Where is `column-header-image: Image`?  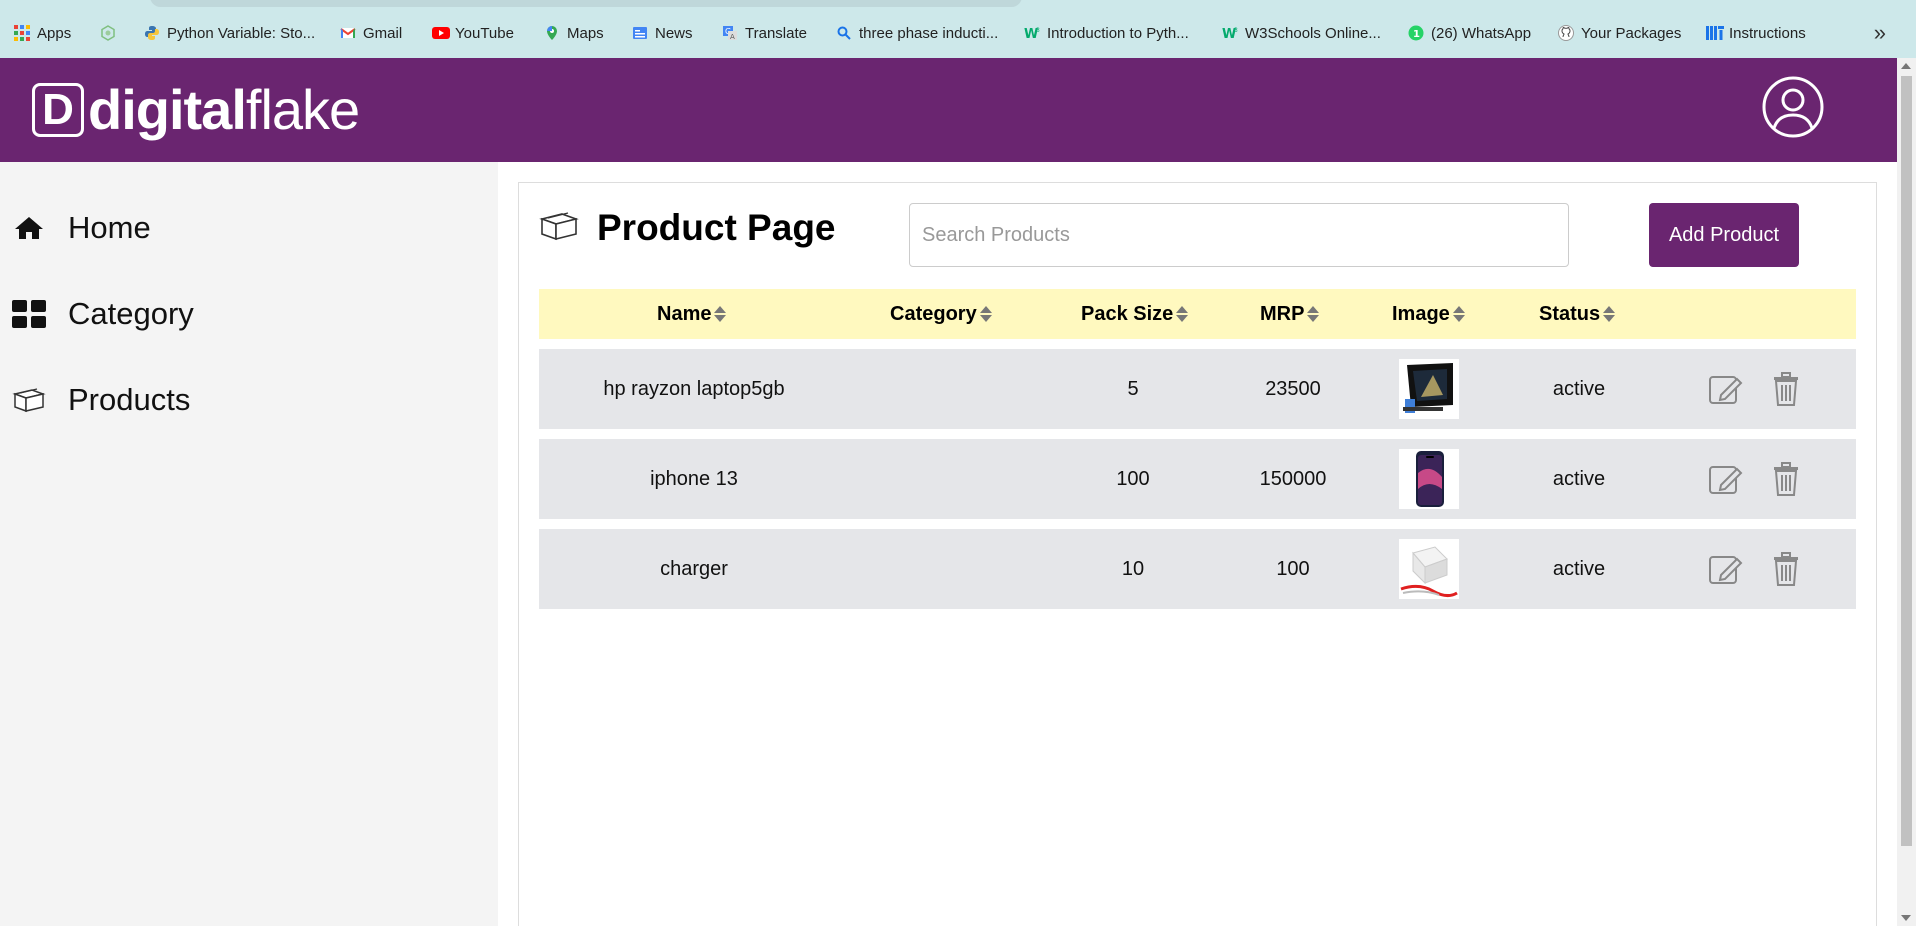
column-header-image: Image is located at coordinates (1428, 314).